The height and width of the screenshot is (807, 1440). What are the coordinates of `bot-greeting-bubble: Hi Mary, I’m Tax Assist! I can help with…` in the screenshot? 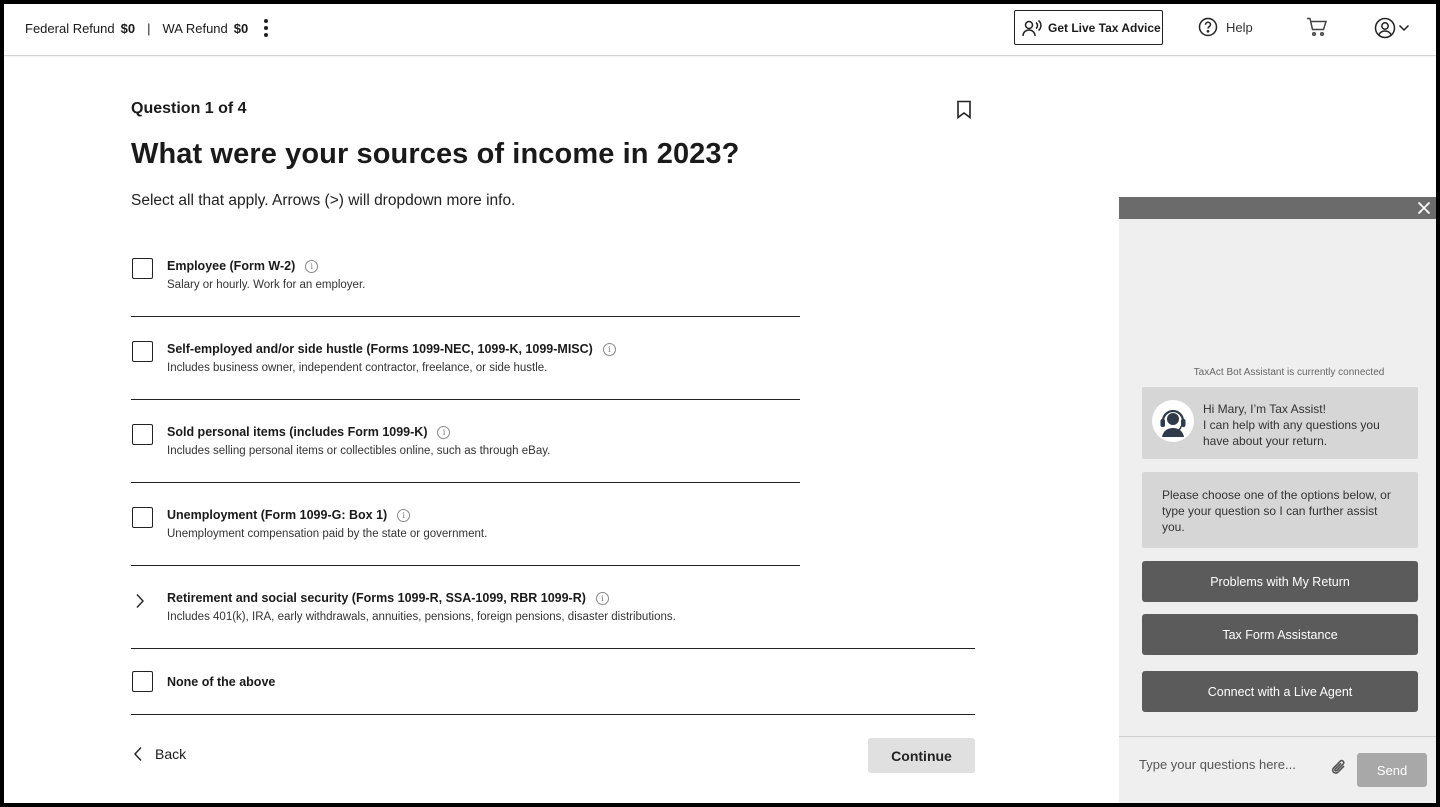 It's located at (1280, 423).